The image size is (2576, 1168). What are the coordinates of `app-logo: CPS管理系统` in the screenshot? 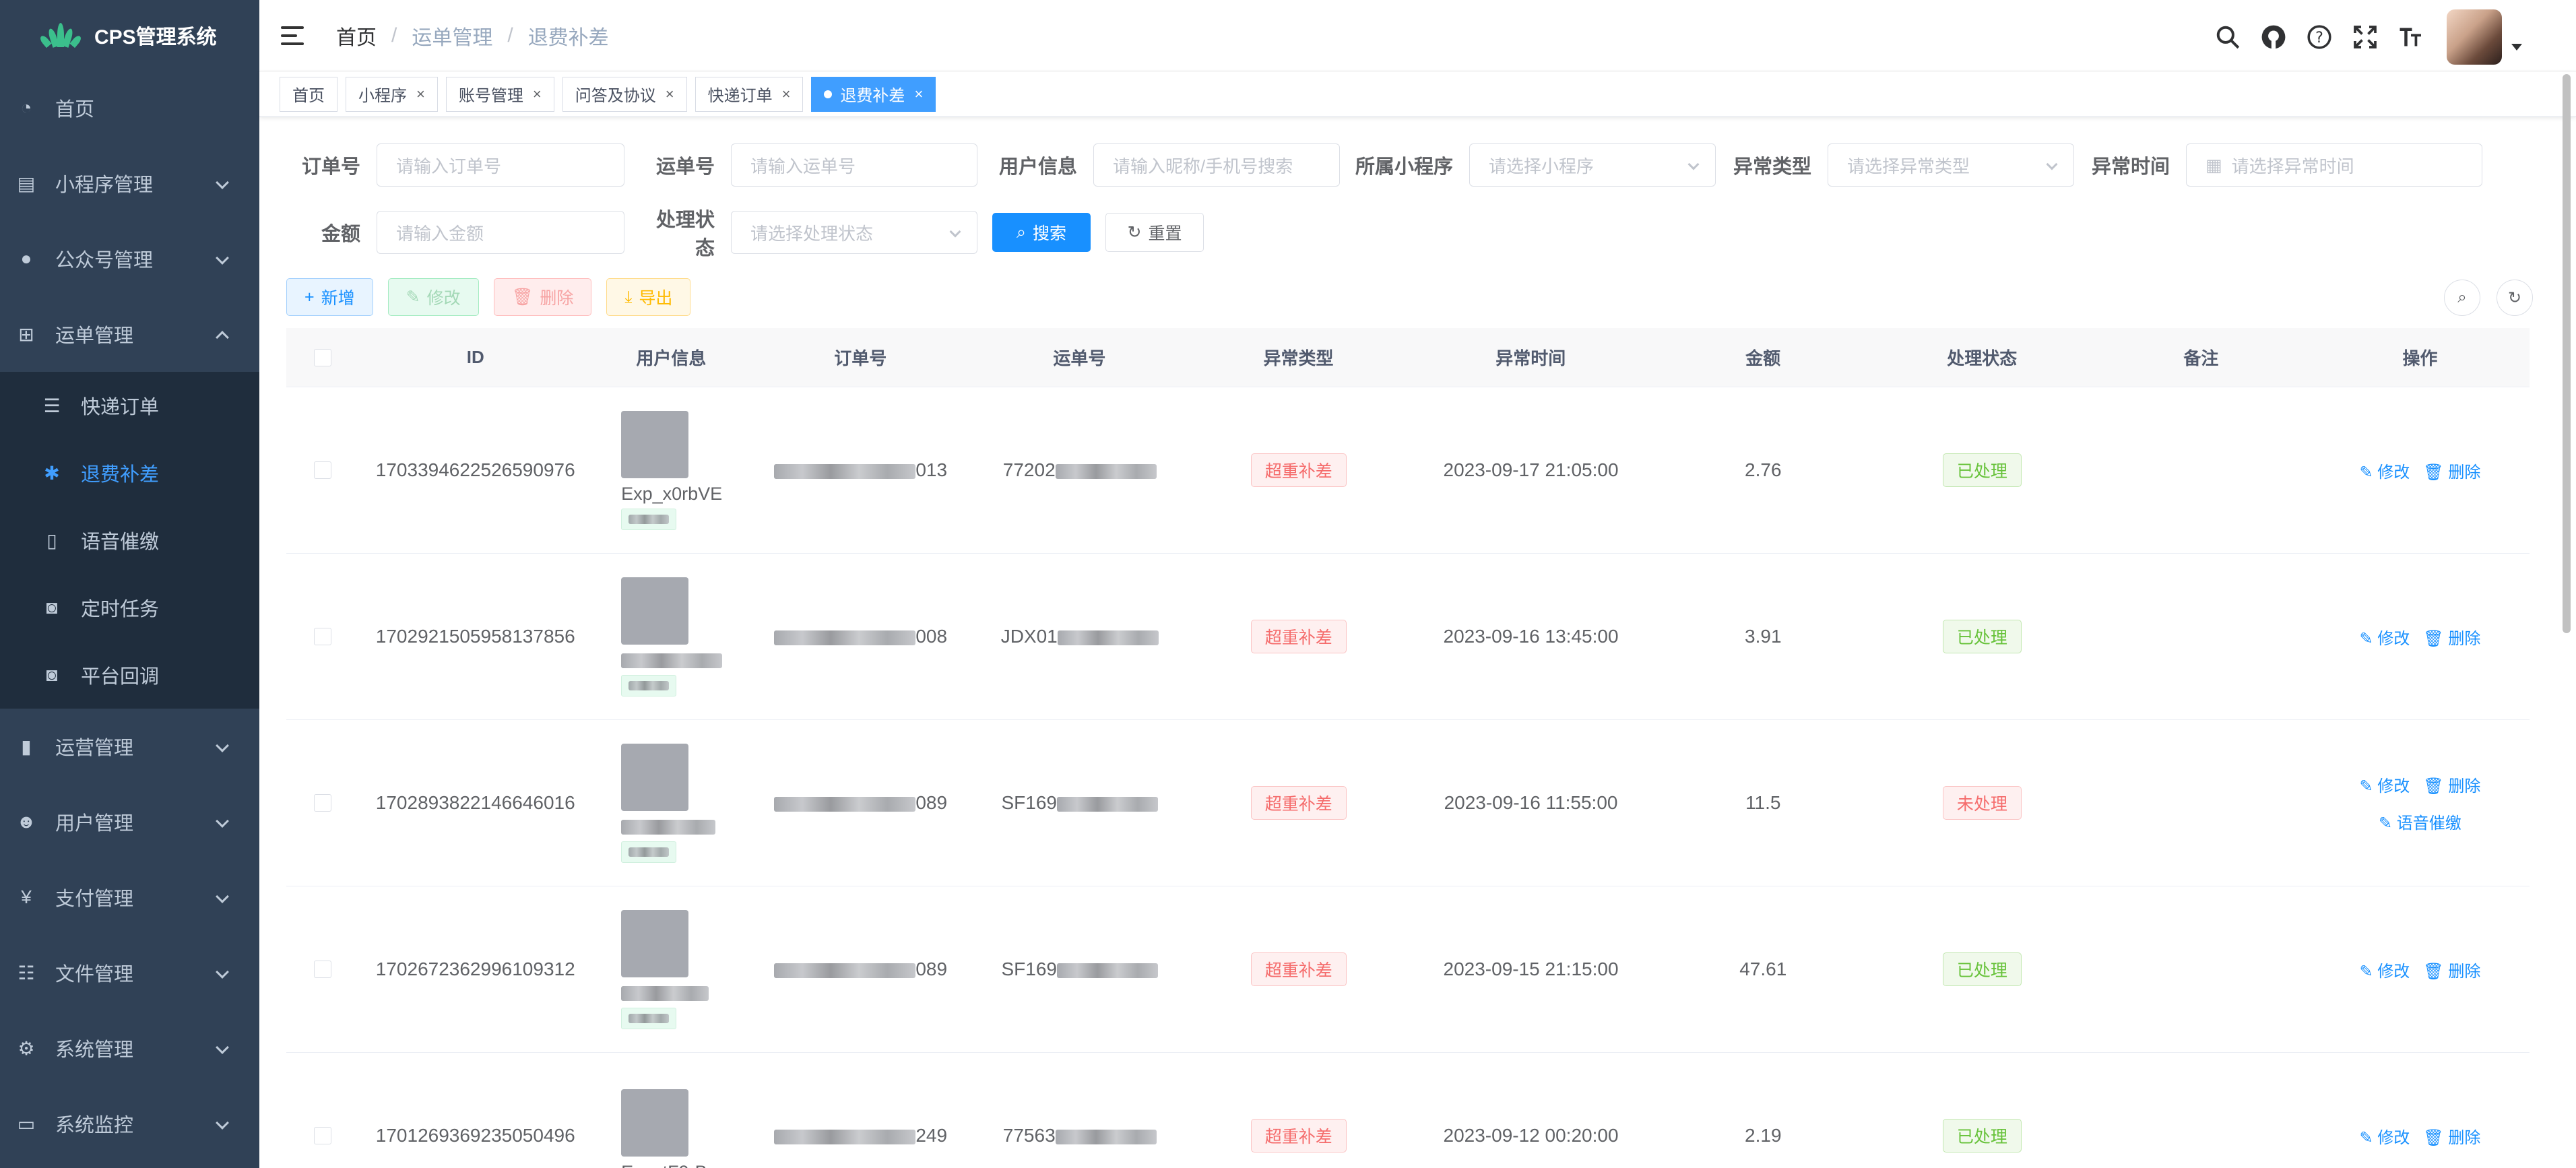 It's located at (130, 35).